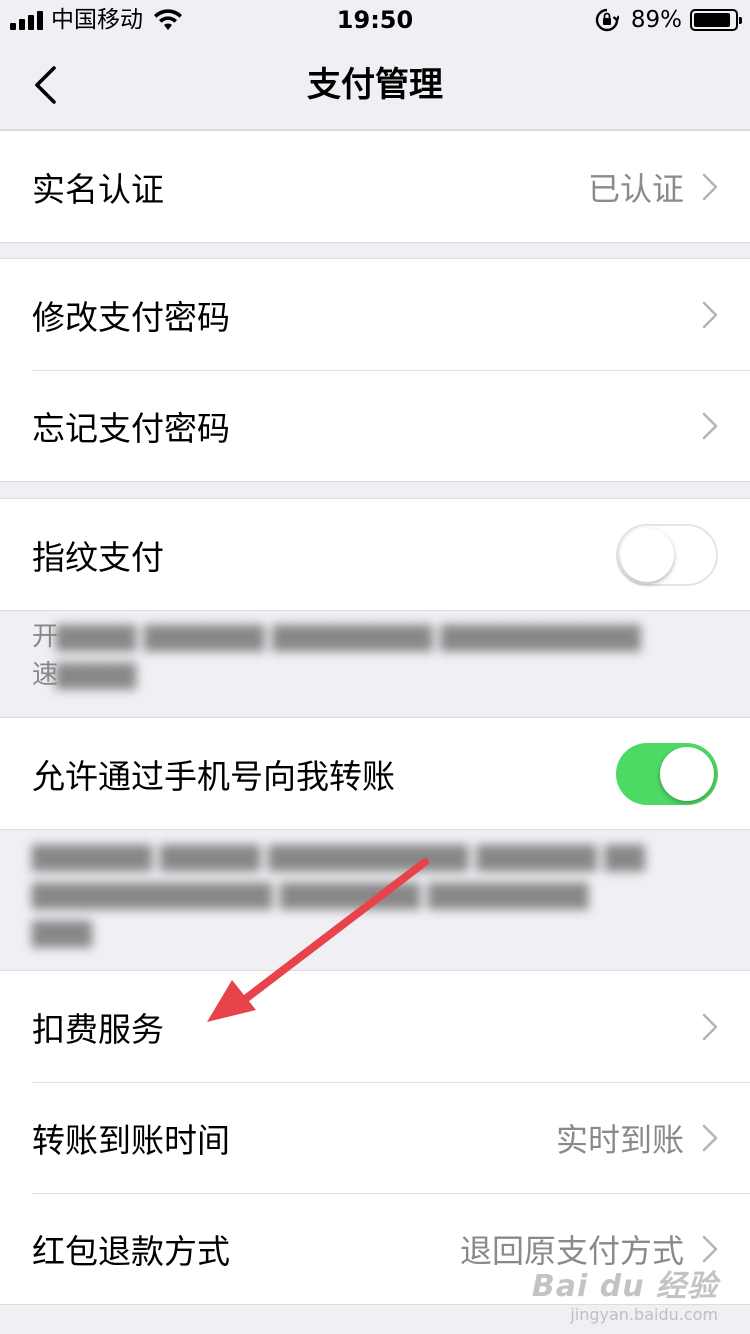  Describe the element at coordinates (624, 1286) in the screenshot. I see `watermark-logo: Bai du 经验` at that location.